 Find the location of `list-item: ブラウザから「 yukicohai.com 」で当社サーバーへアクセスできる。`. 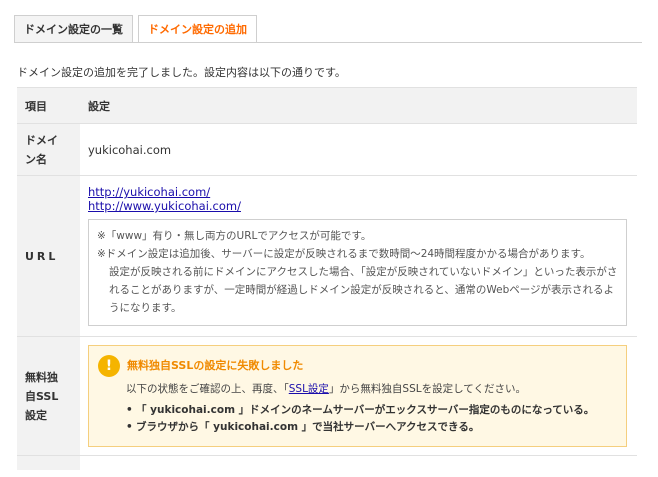

list-item: ブラウザから「 yukicohai.com 」で当社サーバーへアクセスできる。 is located at coordinates (371, 427).